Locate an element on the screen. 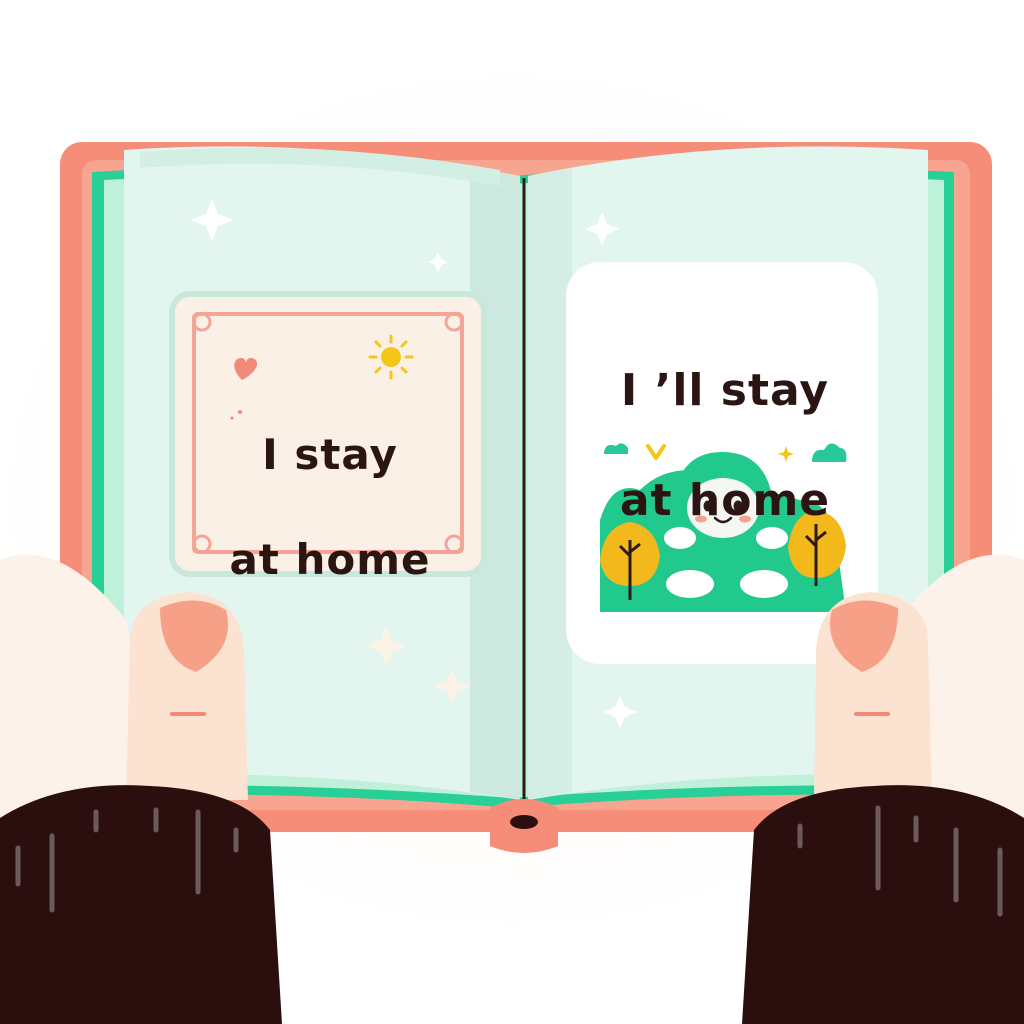  right-page-shade is located at coordinates (550, 484).